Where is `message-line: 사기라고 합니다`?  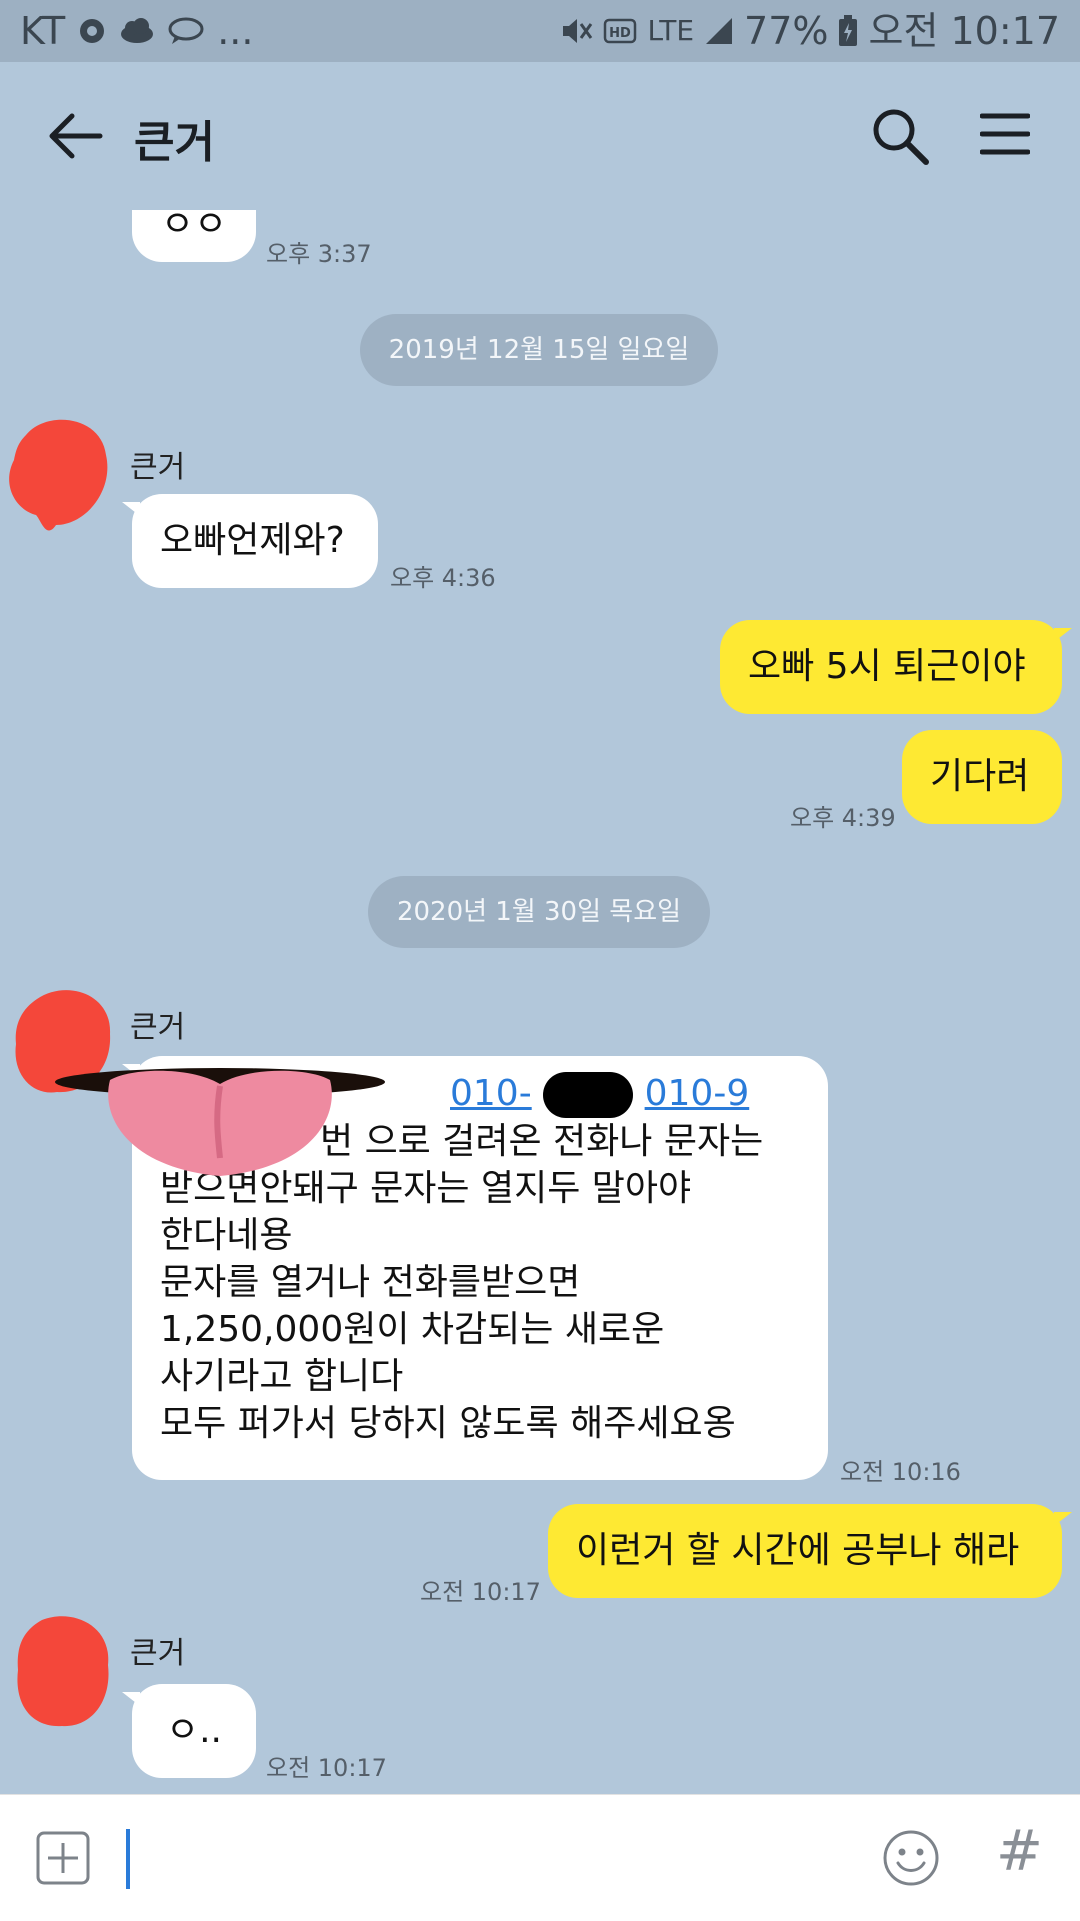
message-line: 사기라고 합니다 is located at coordinates (282, 1376).